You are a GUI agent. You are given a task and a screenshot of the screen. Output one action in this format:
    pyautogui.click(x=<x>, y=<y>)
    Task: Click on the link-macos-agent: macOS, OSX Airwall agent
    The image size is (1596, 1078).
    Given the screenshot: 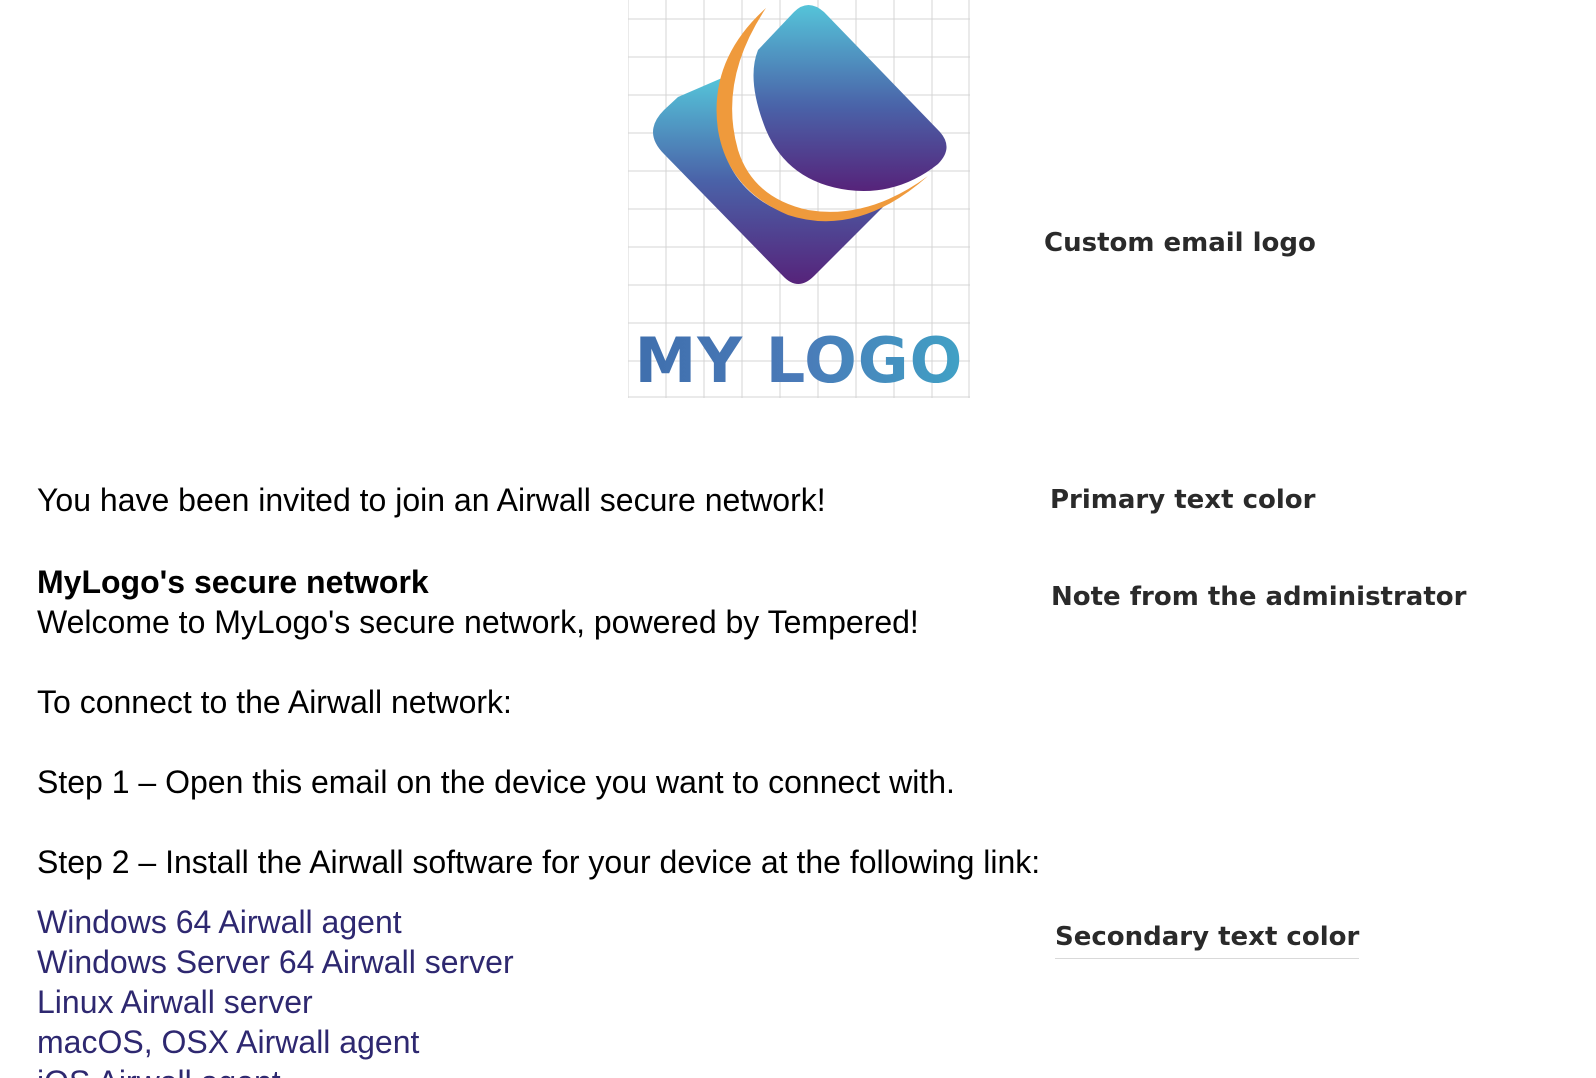 What is the action you would take?
    pyautogui.click(x=228, y=1042)
    